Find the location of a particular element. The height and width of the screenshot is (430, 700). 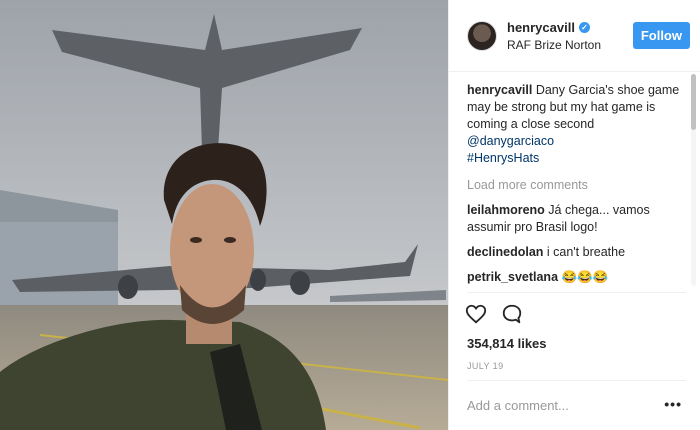

comment-item: petrik_svetlana 😂😂😂 is located at coordinates (575, 277).